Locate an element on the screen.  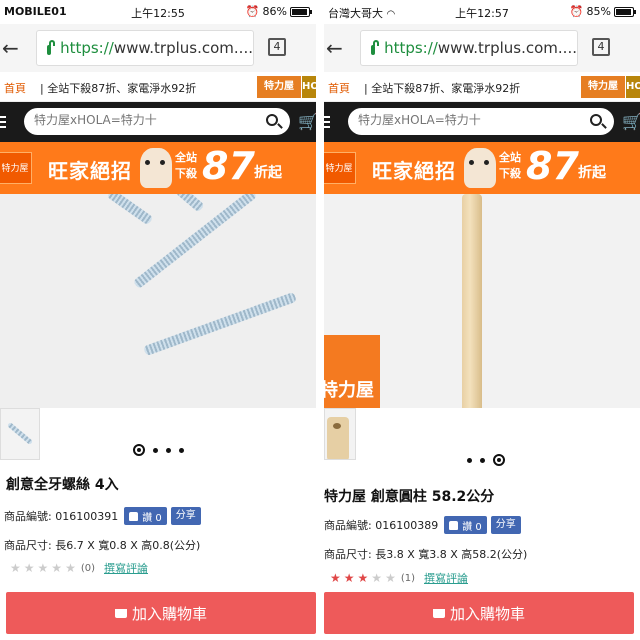
banner-site-text: 全站下殺 is located at coordinates (186, 165).